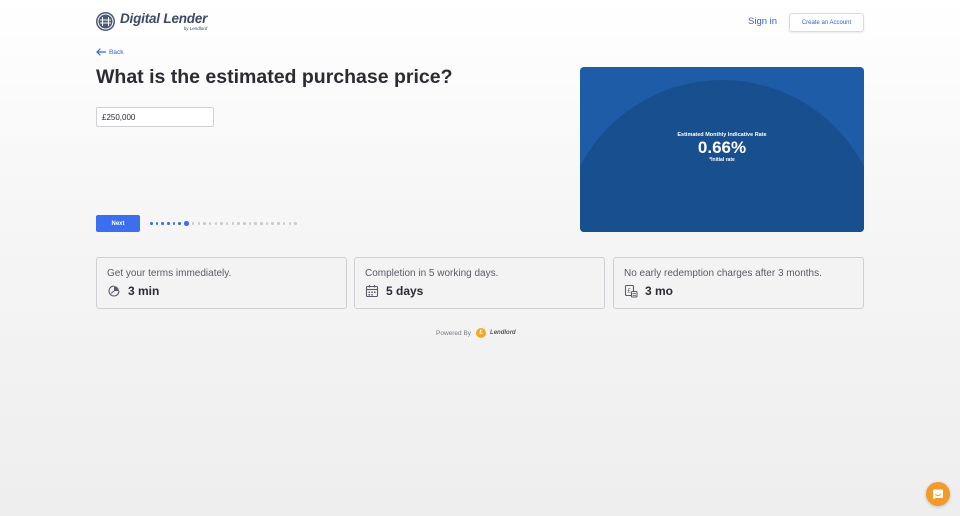 The image size is (960, 516). Describe the element at coordinates (186, 223) in the screenshot. I see `progress-dot-current` at that location.